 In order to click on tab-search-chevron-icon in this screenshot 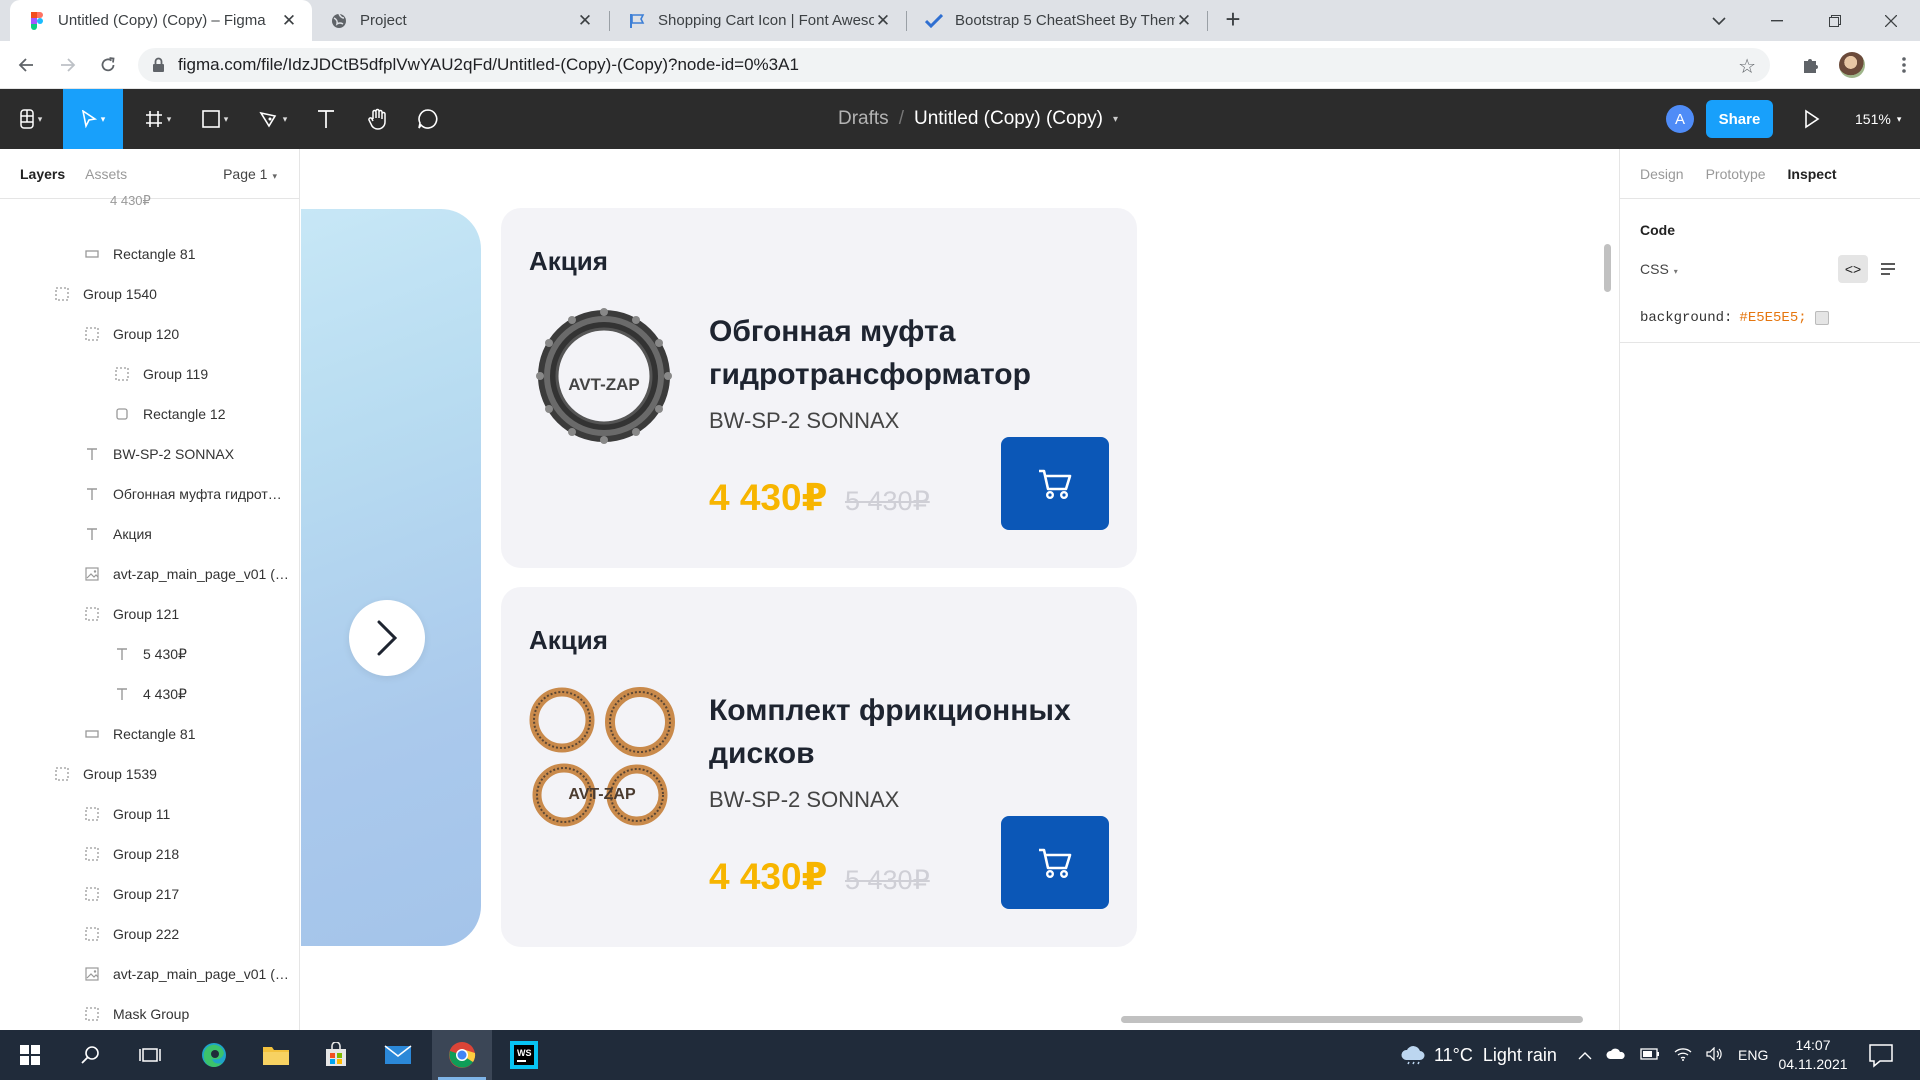, I will do `click(1719, 20)`.